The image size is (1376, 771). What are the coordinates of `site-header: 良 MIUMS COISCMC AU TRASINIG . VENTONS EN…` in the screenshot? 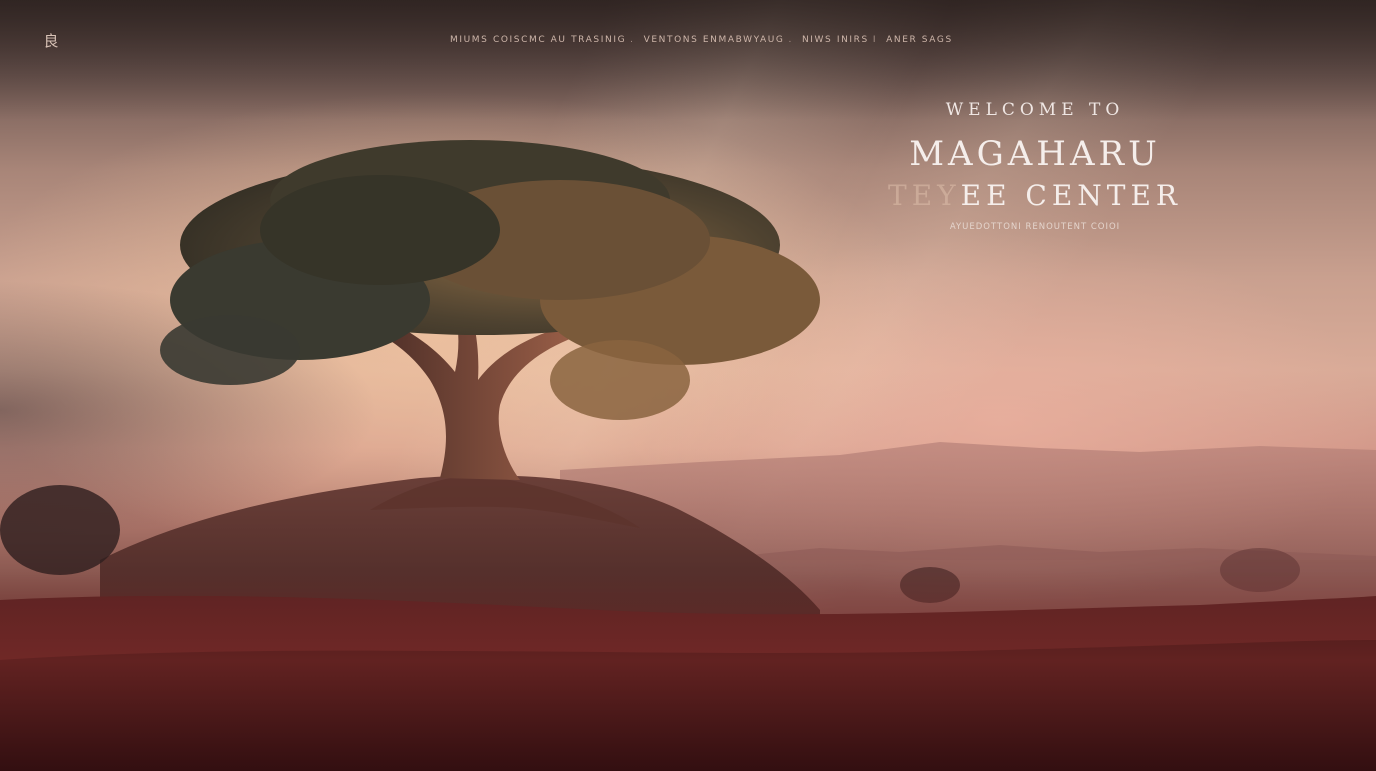 It's located at (688, 40).